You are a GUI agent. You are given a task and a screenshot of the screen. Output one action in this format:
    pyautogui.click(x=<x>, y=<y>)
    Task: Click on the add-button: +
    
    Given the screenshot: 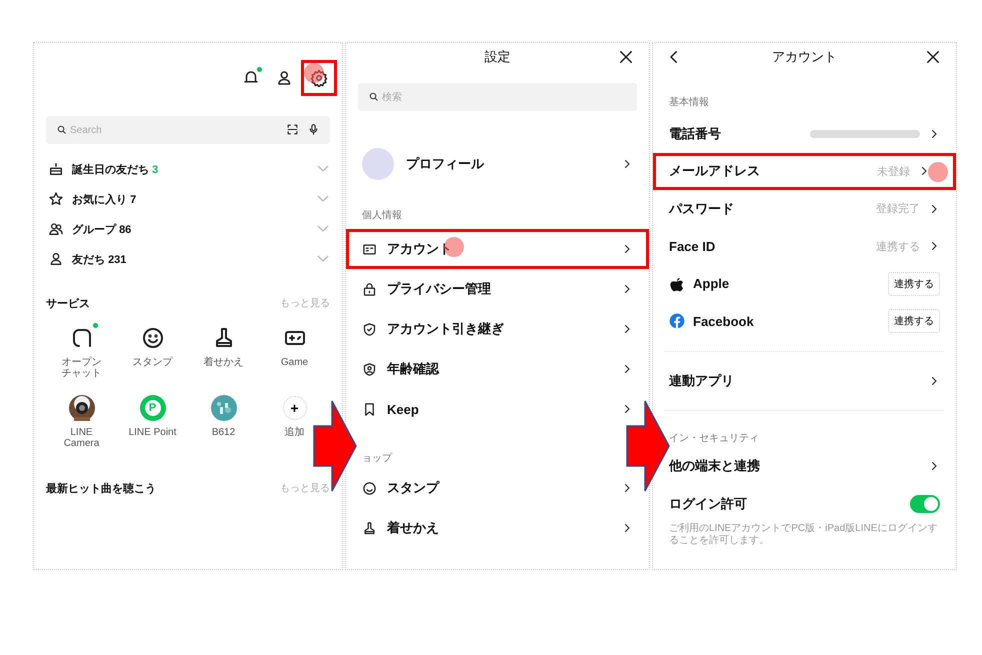 What is the action you would take?
    pyautogui.click(x=294, y=408)
    